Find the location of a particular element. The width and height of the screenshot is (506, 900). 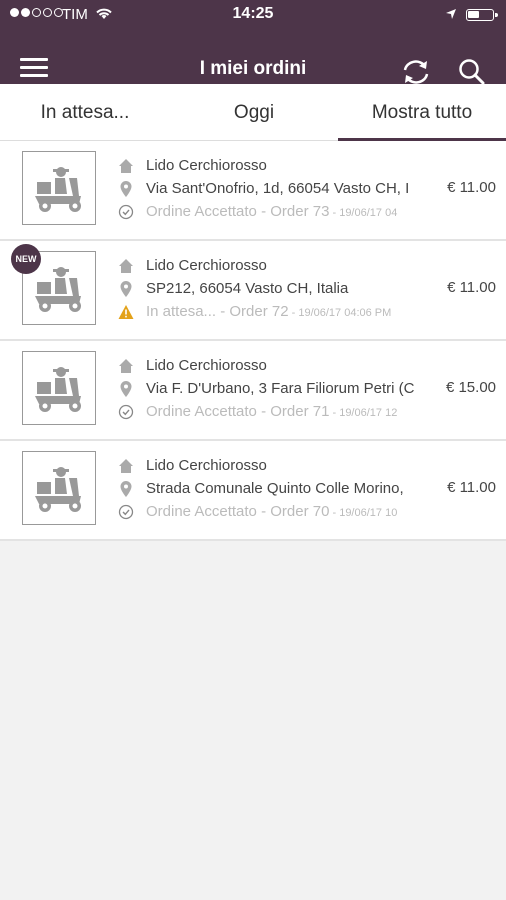

warning-icon is located at coordinates (126, 312).